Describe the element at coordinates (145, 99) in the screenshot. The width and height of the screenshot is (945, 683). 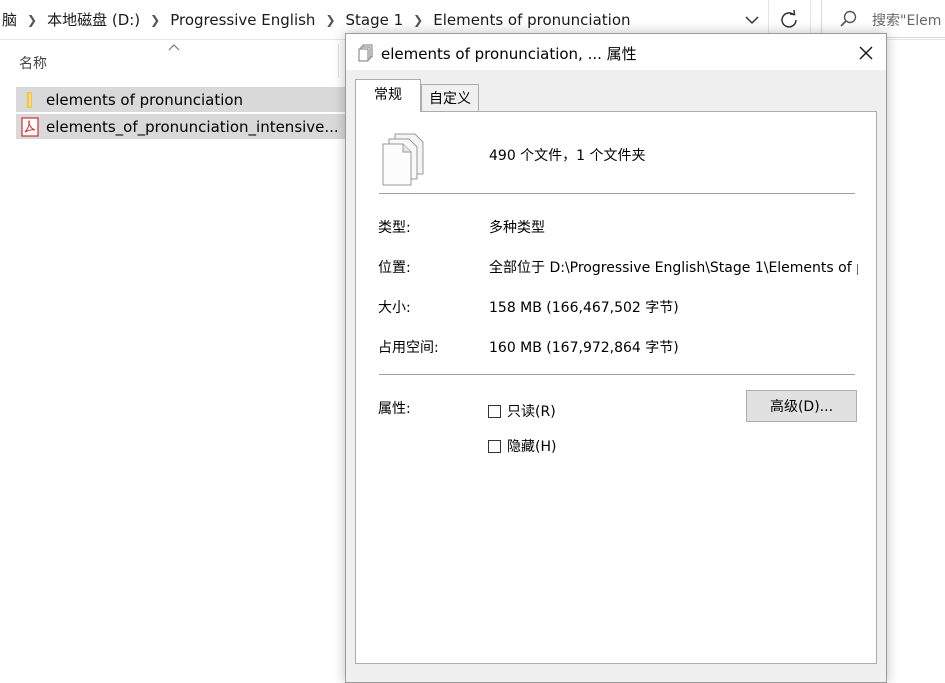
I see `file-name: elements of pronunciation` at that location.